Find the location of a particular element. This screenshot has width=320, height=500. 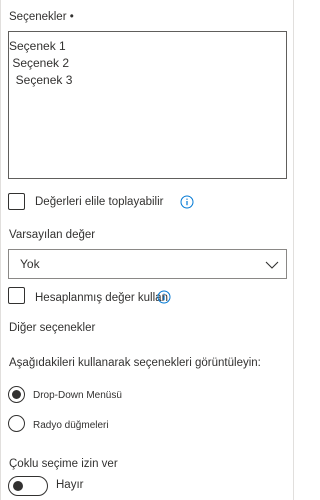

radio-radio-buttons is located at coordinates (16, 423).